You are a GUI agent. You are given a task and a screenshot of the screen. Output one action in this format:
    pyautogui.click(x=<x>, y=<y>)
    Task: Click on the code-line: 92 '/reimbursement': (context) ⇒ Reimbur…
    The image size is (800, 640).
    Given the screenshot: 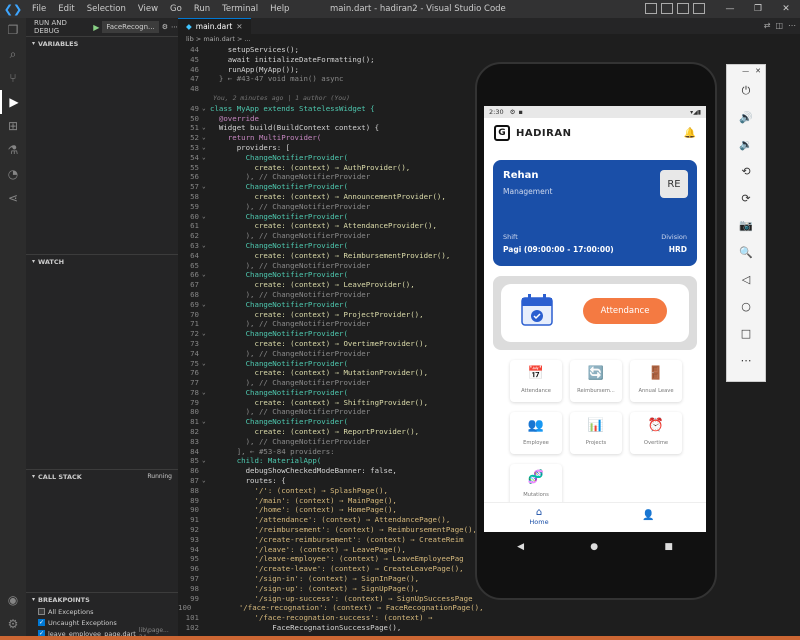 What is the action you would take?
    pyautogui.click(x=328, y=530)
    